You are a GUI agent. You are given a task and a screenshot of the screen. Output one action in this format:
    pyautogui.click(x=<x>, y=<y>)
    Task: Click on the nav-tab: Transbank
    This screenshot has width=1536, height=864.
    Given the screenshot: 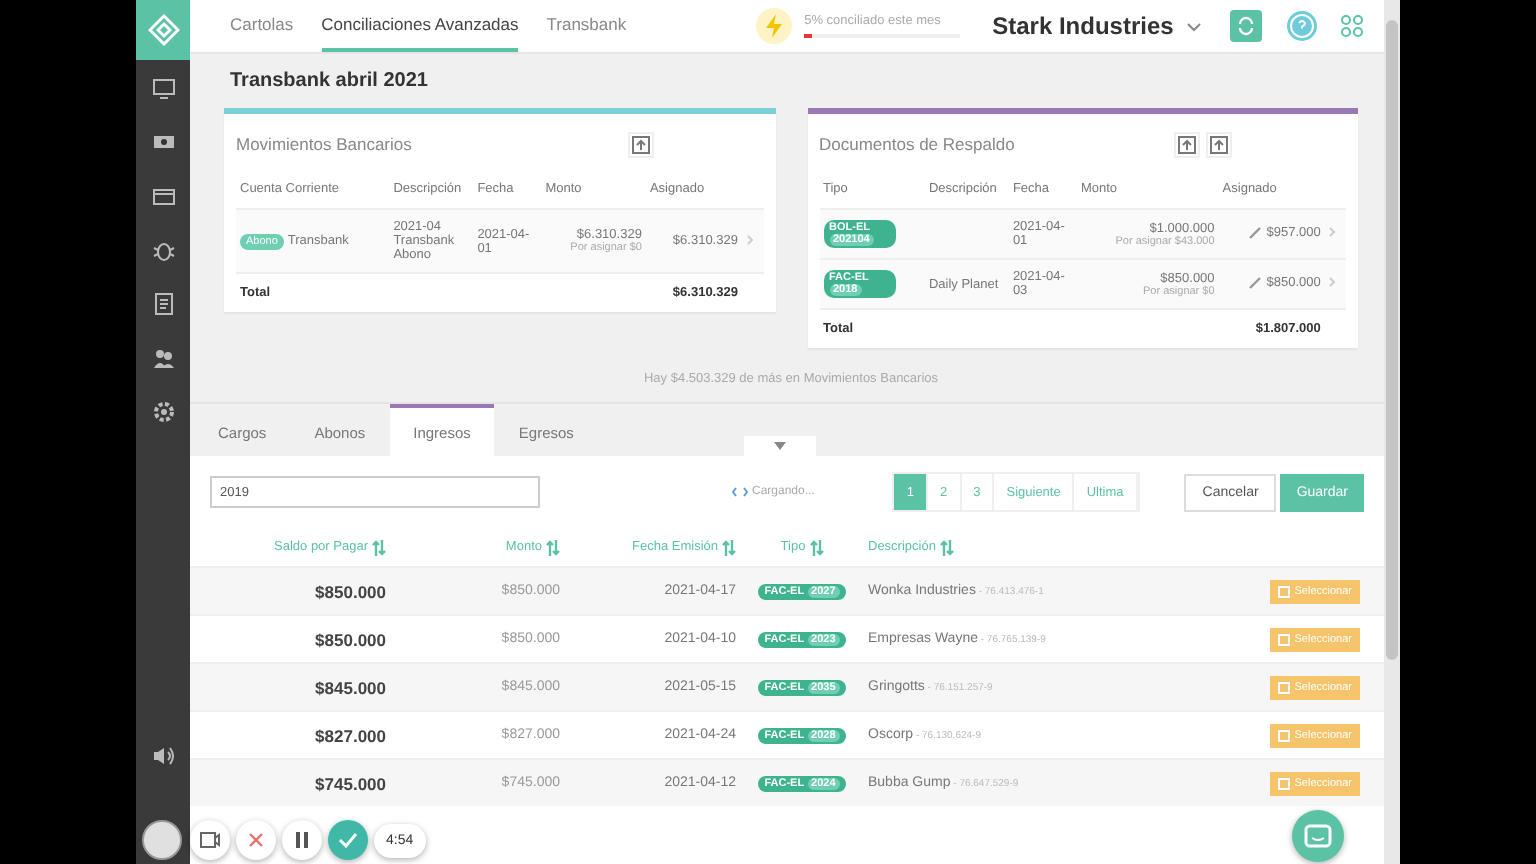 What is the action you would take?
    pyautogui.click(x=586, y=26)
    